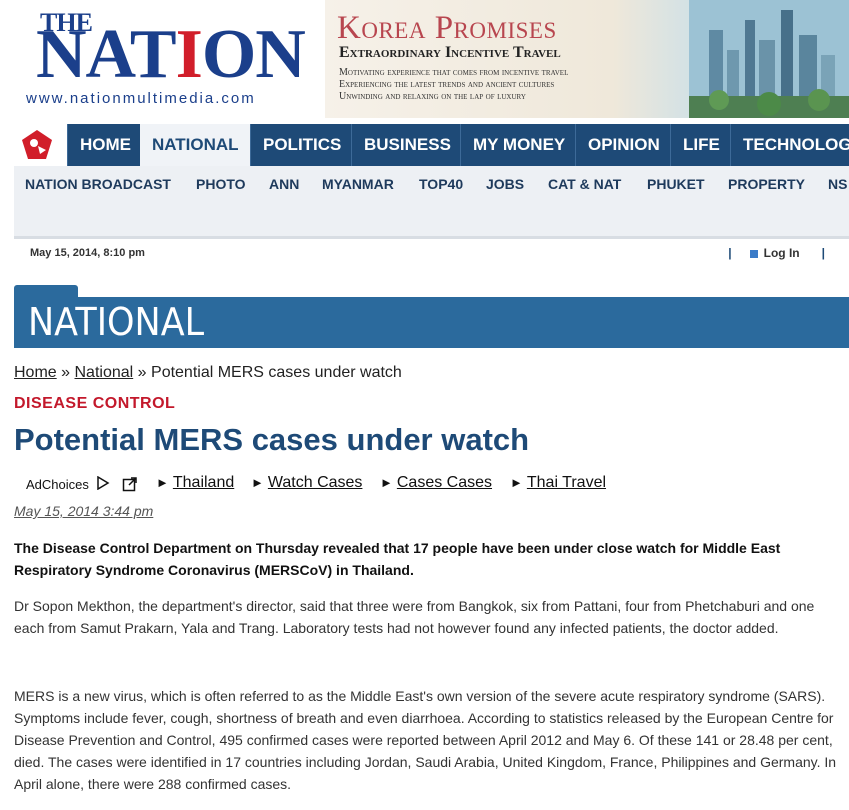 The width and height of the screenshot is (849, 810). Describe the element at coordinates (276, 372) in the screenshot. I see `breadcrumb-current: Potential MERS cases under watch` at that location.